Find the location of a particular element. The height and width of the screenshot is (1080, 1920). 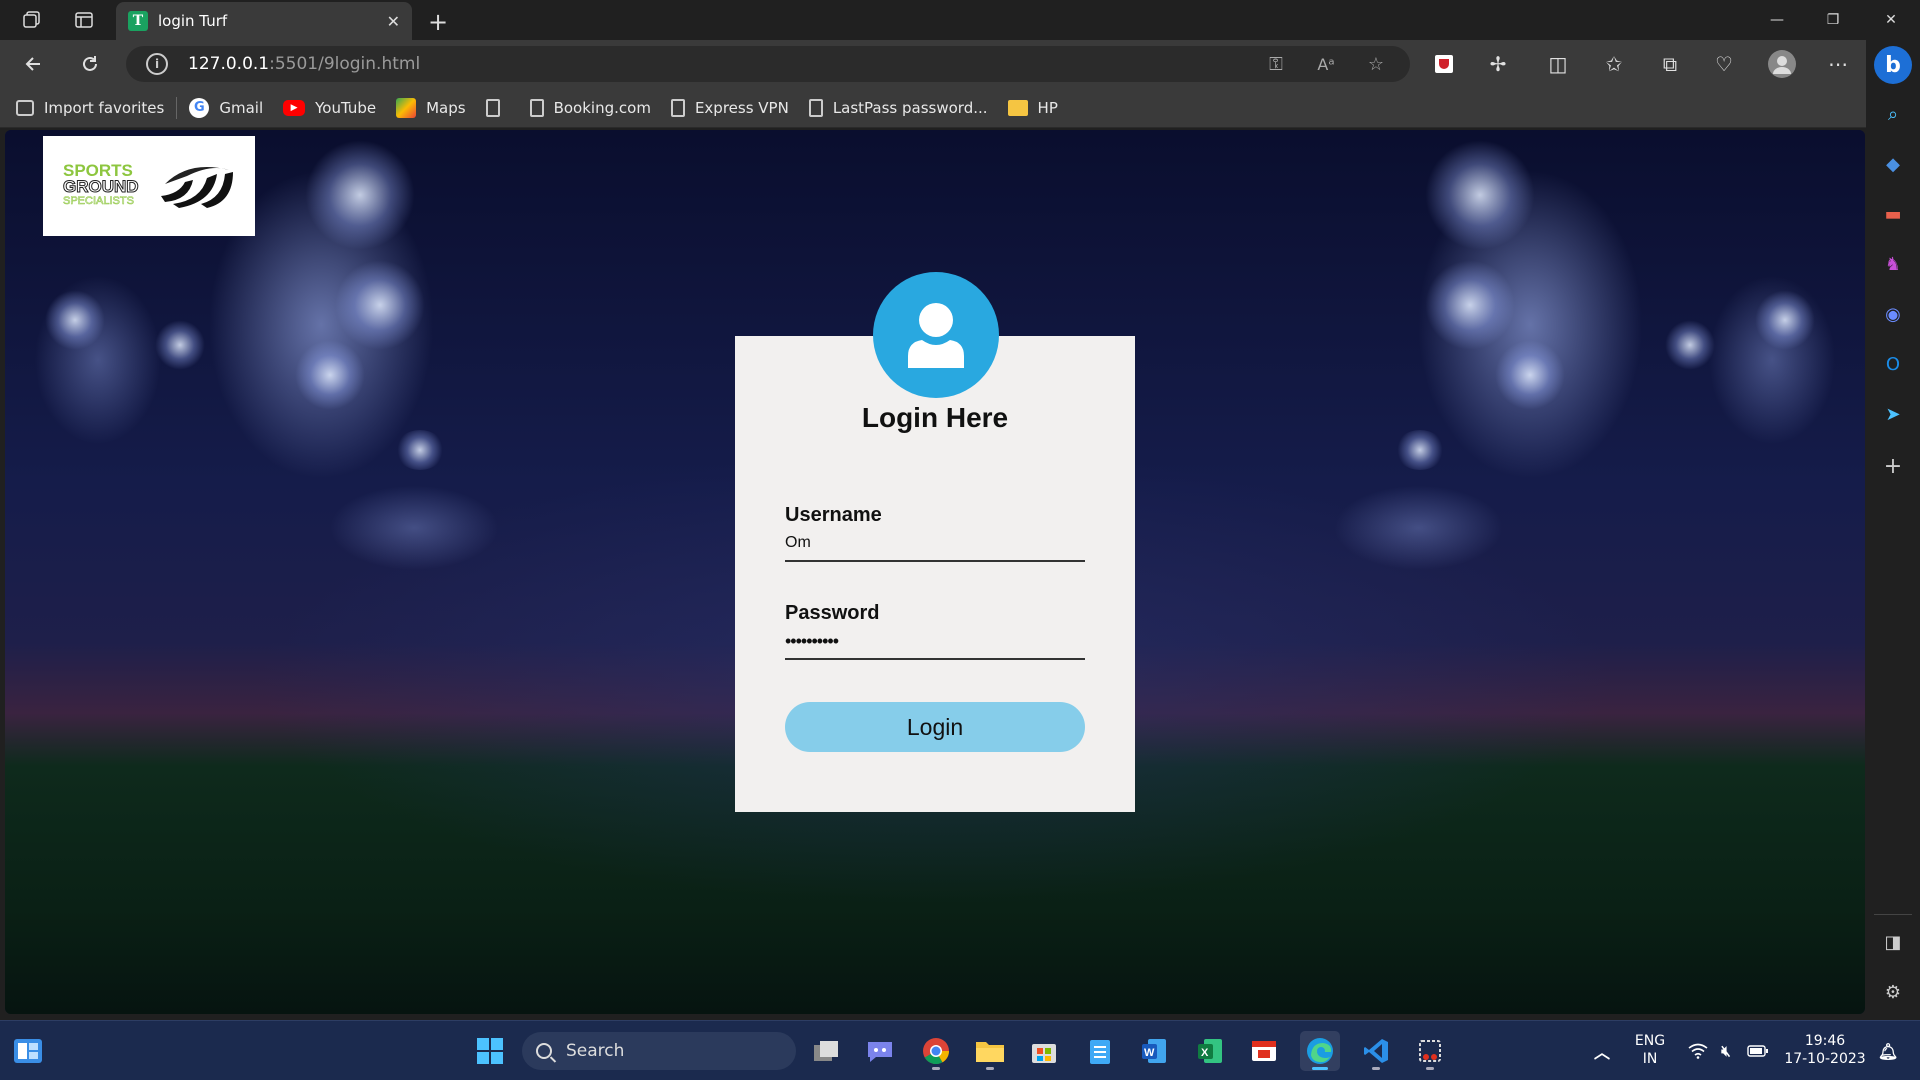

snipping-tool-icon is located at coordinates (1430, 1051).